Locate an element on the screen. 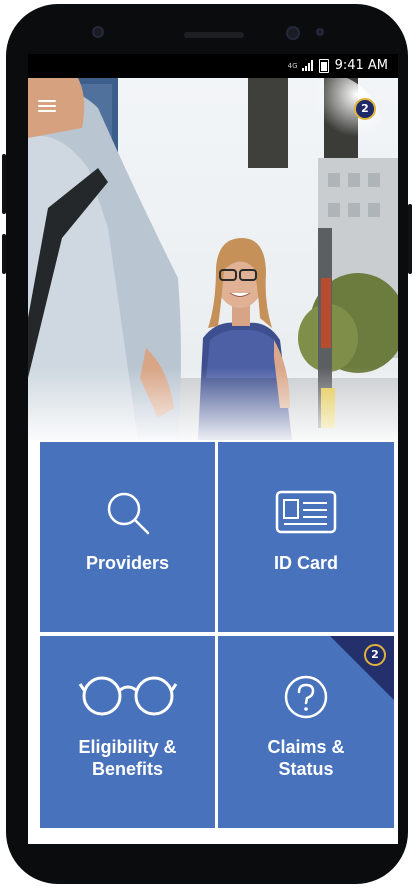 The image size is (416, 888). tile-label: Status is located at coordinates (306, 769).